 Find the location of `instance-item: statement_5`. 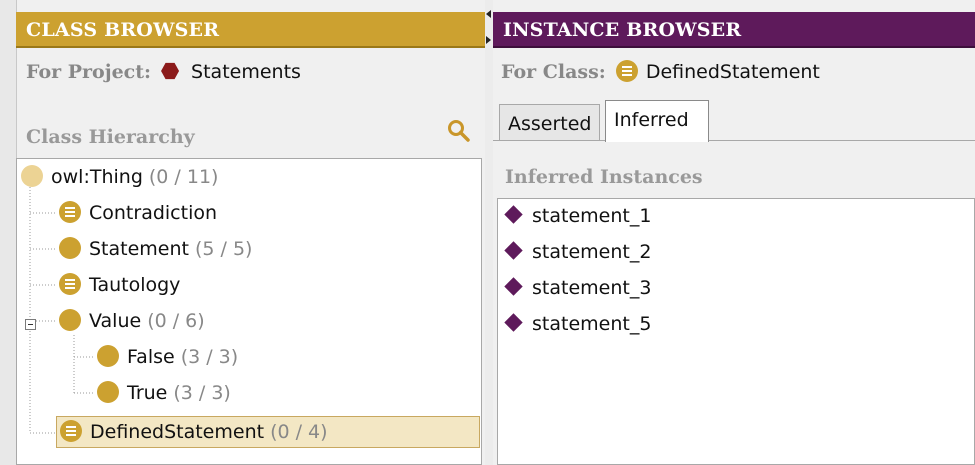

instance-item: statement_5 is located at coordinates (577, 324).